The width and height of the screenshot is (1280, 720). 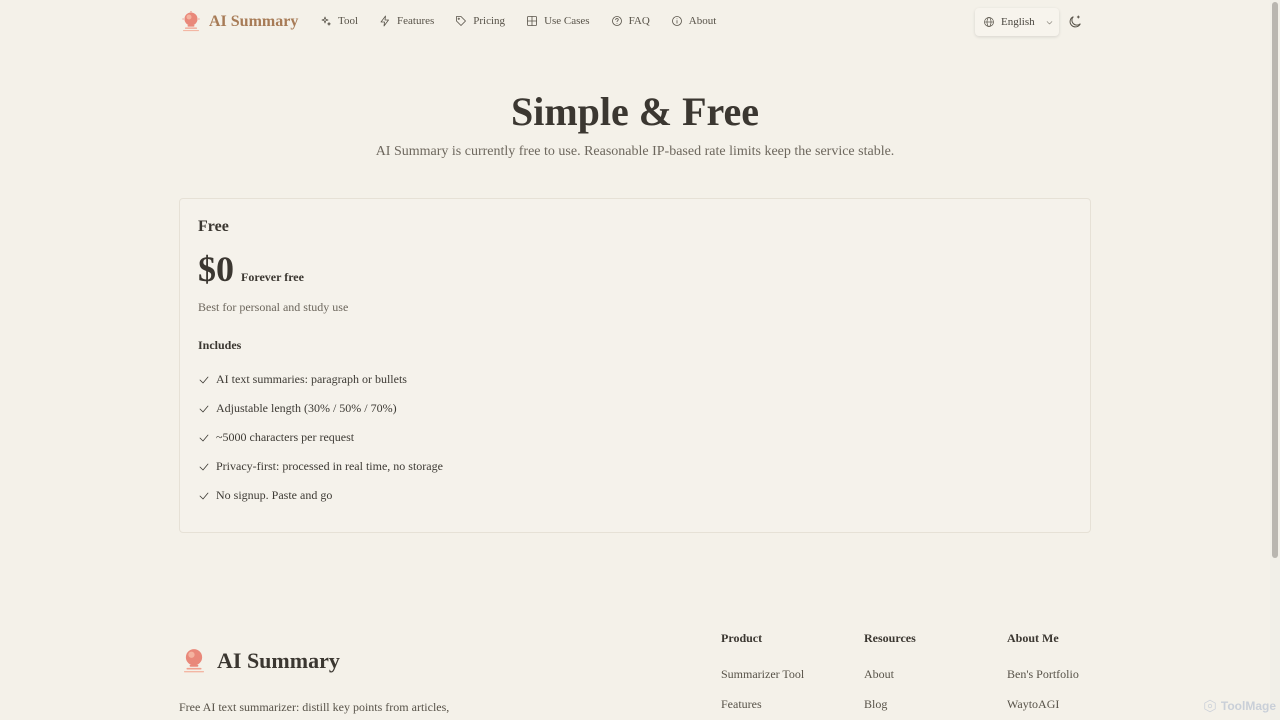 I want to click on nav-item-features: Features, so click(x=406, y=21).